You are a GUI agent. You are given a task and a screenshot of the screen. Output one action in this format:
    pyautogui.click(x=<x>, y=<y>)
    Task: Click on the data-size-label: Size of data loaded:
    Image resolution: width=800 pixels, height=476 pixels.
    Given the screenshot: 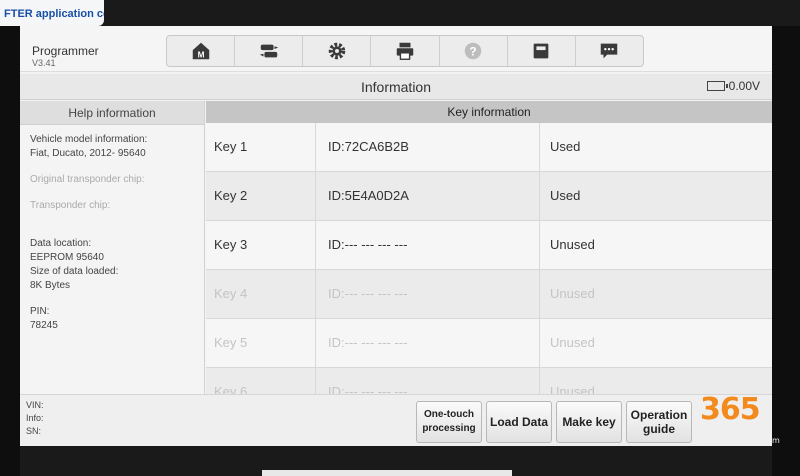 What is the action you would take?
    pyautogui.click(x=74, y=271)
    